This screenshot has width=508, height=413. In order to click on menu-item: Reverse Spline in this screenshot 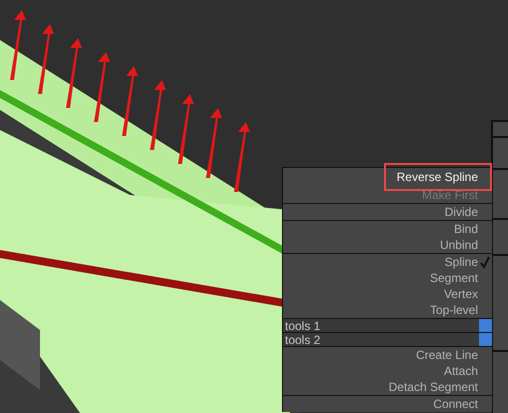, I will do `click(438, 177)`.